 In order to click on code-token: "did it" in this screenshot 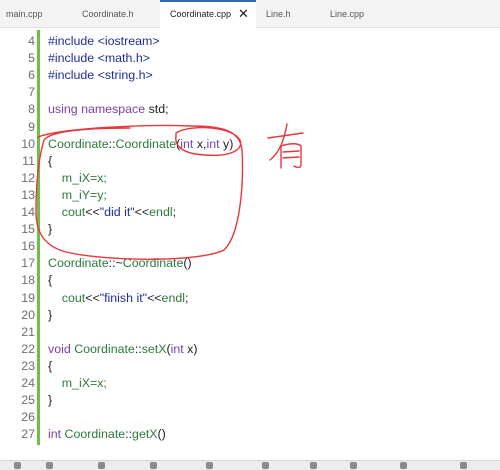, I will do `click(117, 212)`.